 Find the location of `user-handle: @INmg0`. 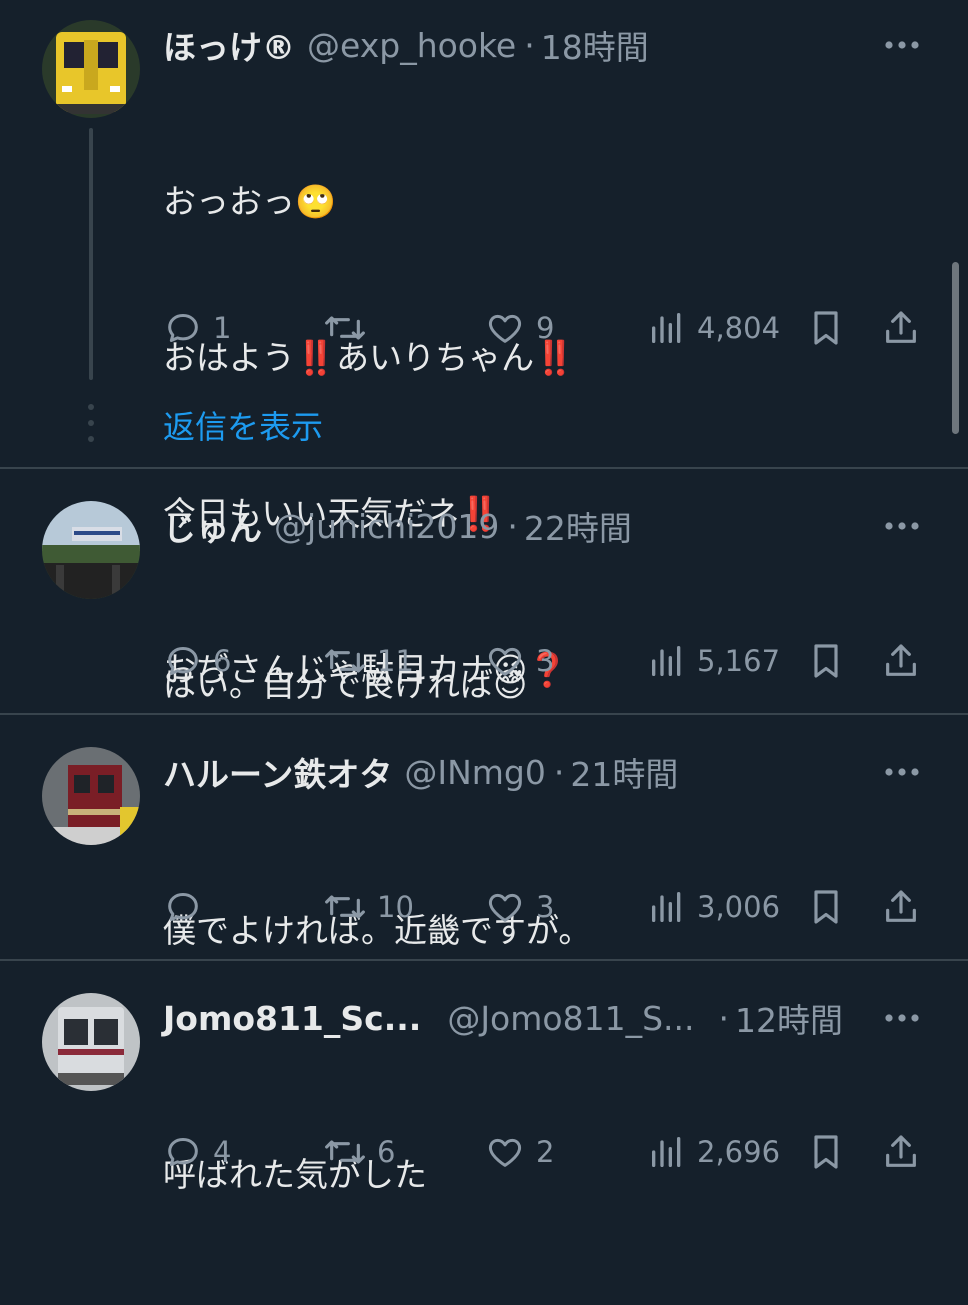

user-handle: @INmg0 is located at coordinates (475, 772).